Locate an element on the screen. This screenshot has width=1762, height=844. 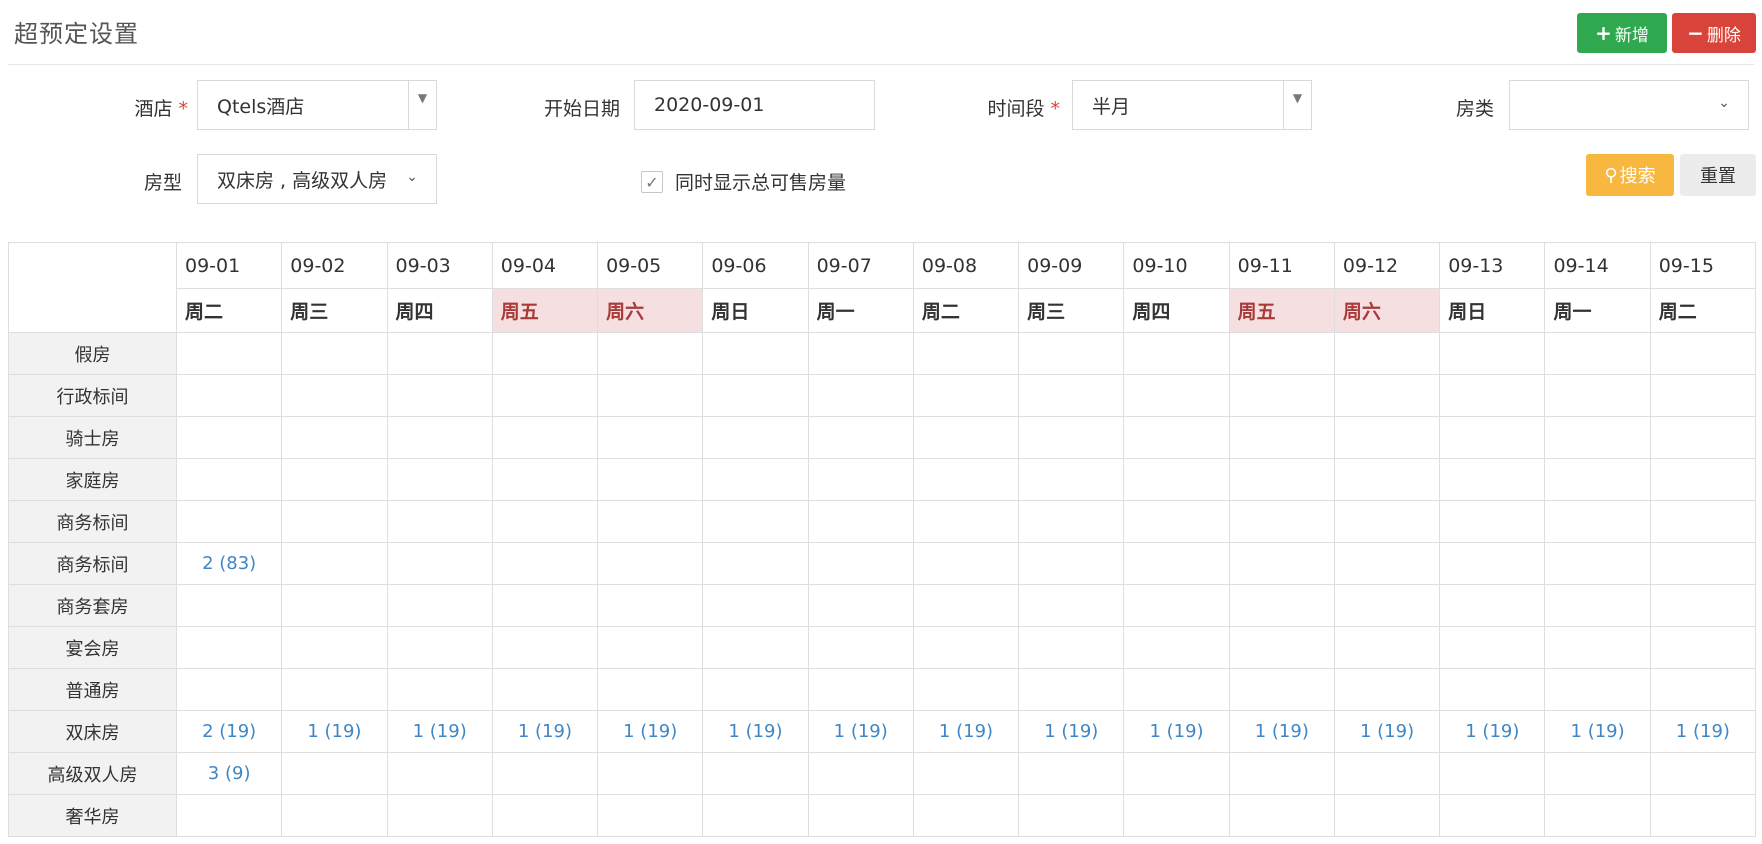
add-button: + 新增 is located at coordinates (1622, 33).